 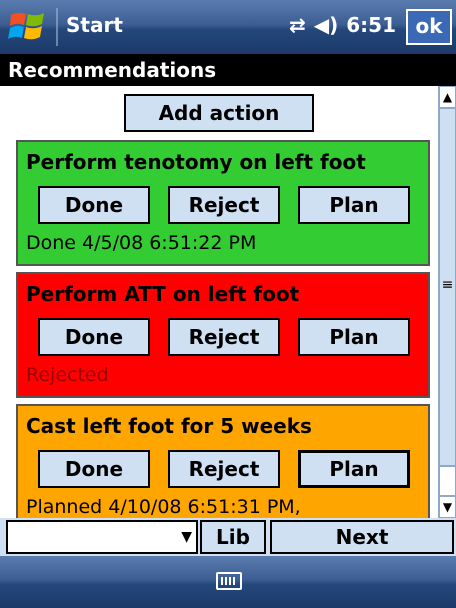 What do you see at coordinates (326, 25) in the screenshot?
I see `volume-icon: ◀)` at bounding box center [326, 25].